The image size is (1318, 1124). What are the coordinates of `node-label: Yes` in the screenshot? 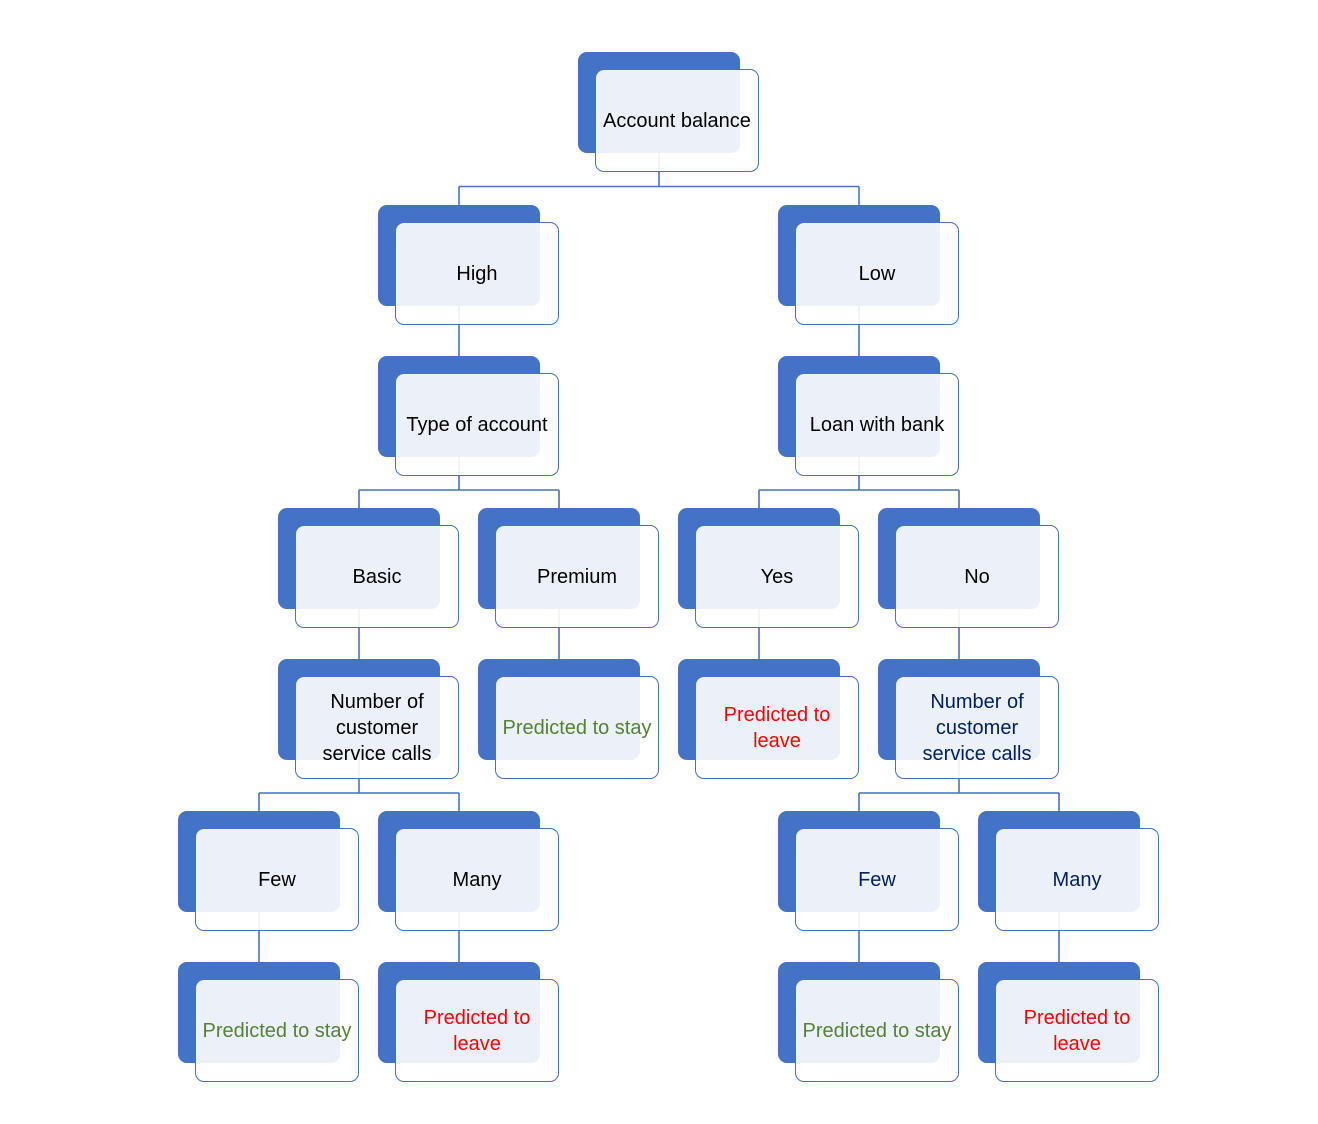 It's located at (777, 576).